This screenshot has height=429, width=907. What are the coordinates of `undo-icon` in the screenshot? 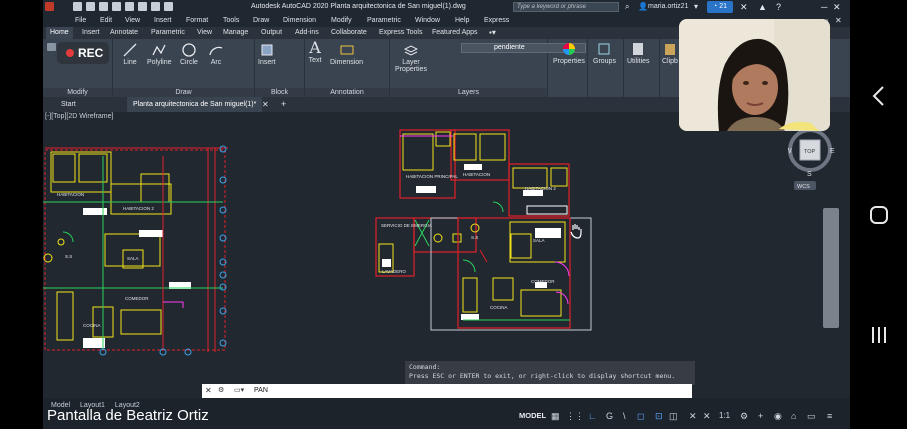 It's located at (155, 6).